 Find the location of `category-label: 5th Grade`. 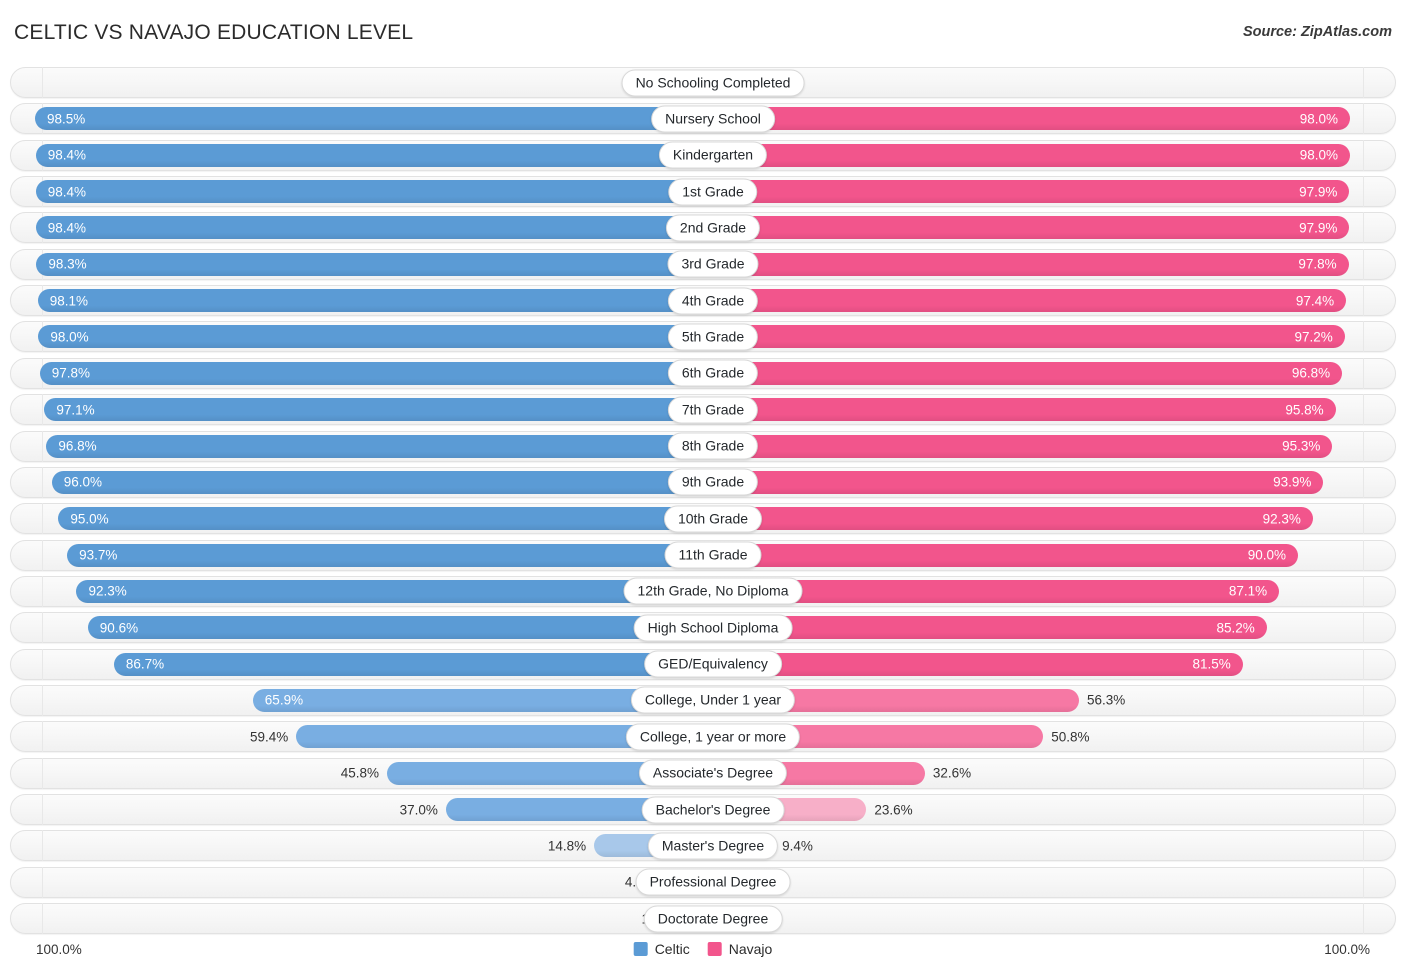

category-label: 5th Grade is located at coordinates (713, 337).